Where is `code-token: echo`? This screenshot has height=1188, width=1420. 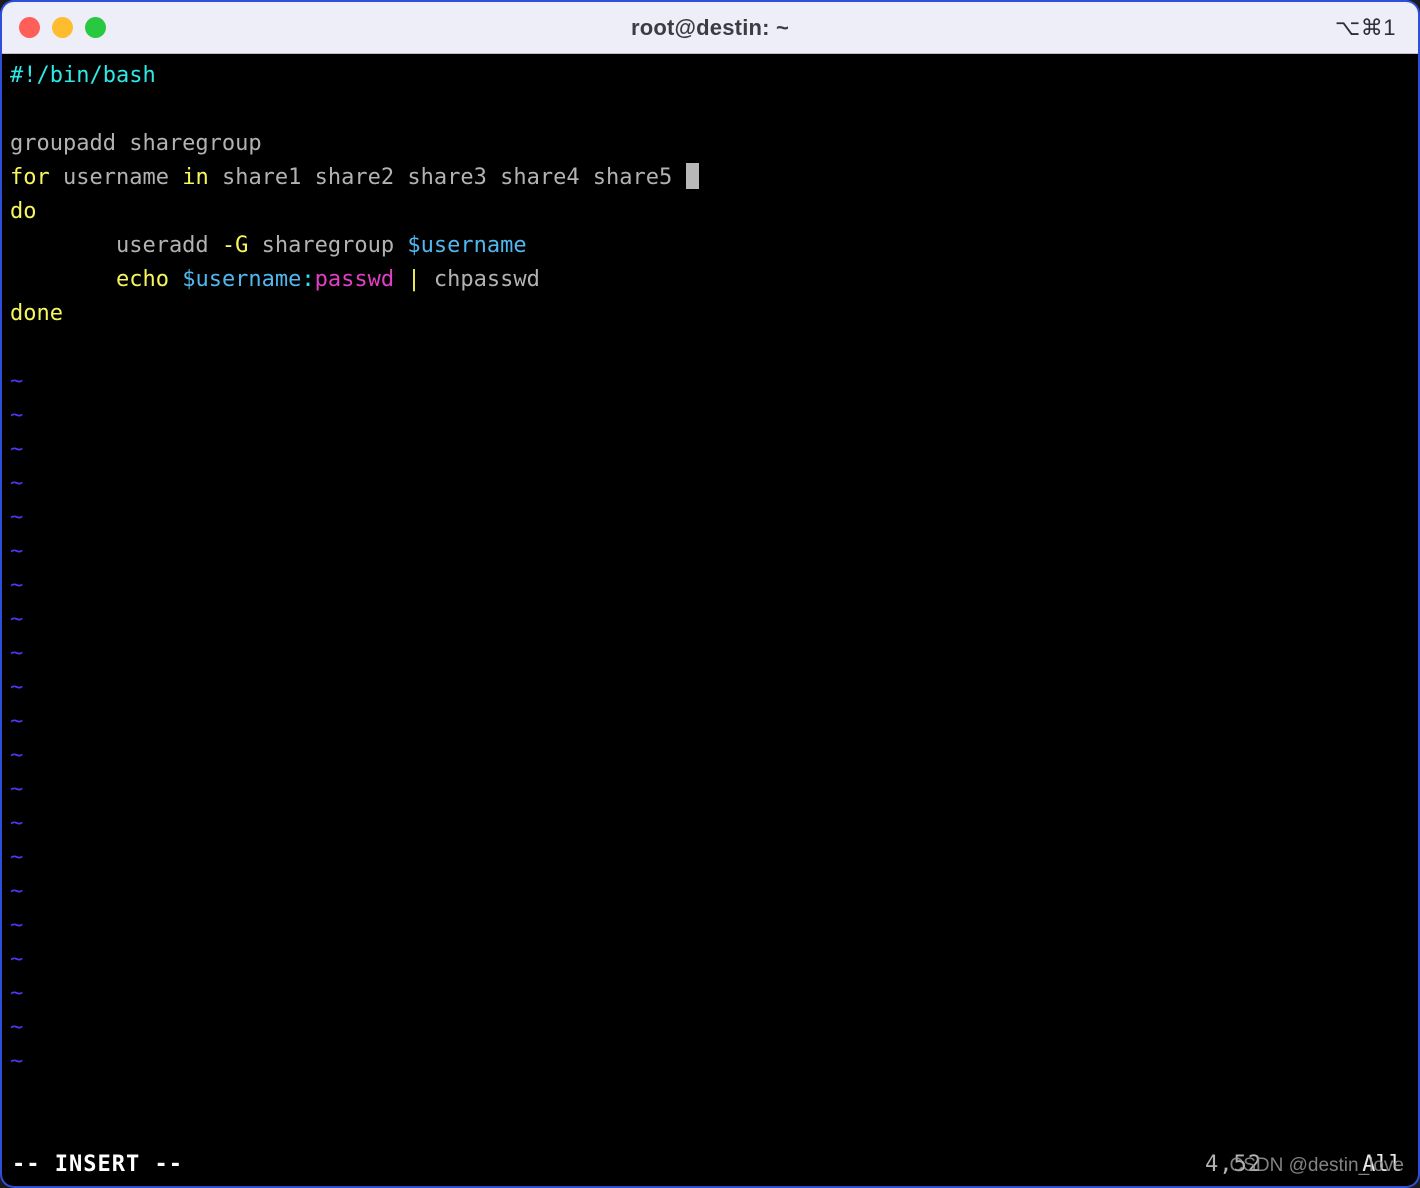
code-token: echo is located at coordinates (142, 279).